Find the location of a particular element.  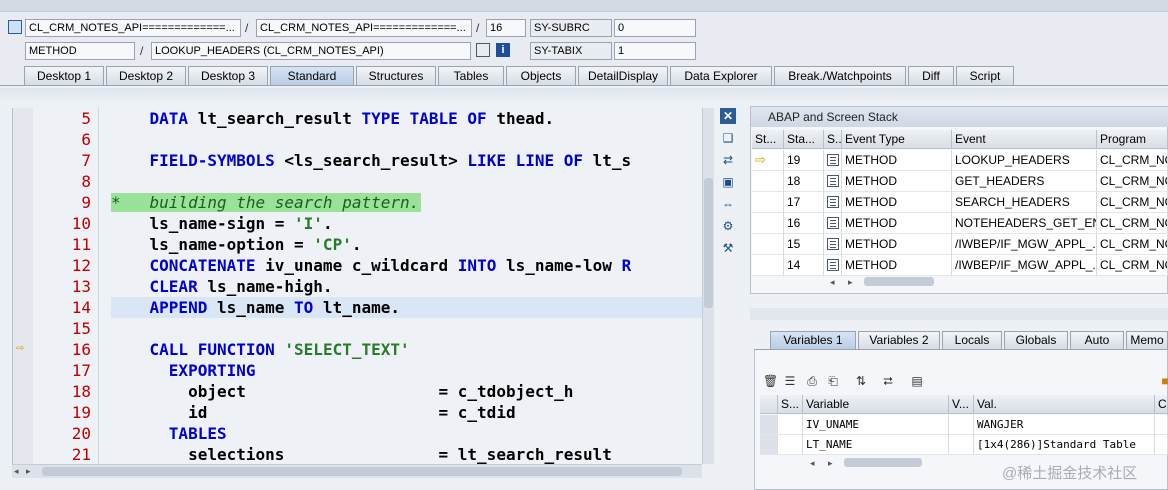

scroll-right-icon: ▸ is located at coordinates (850, 282).